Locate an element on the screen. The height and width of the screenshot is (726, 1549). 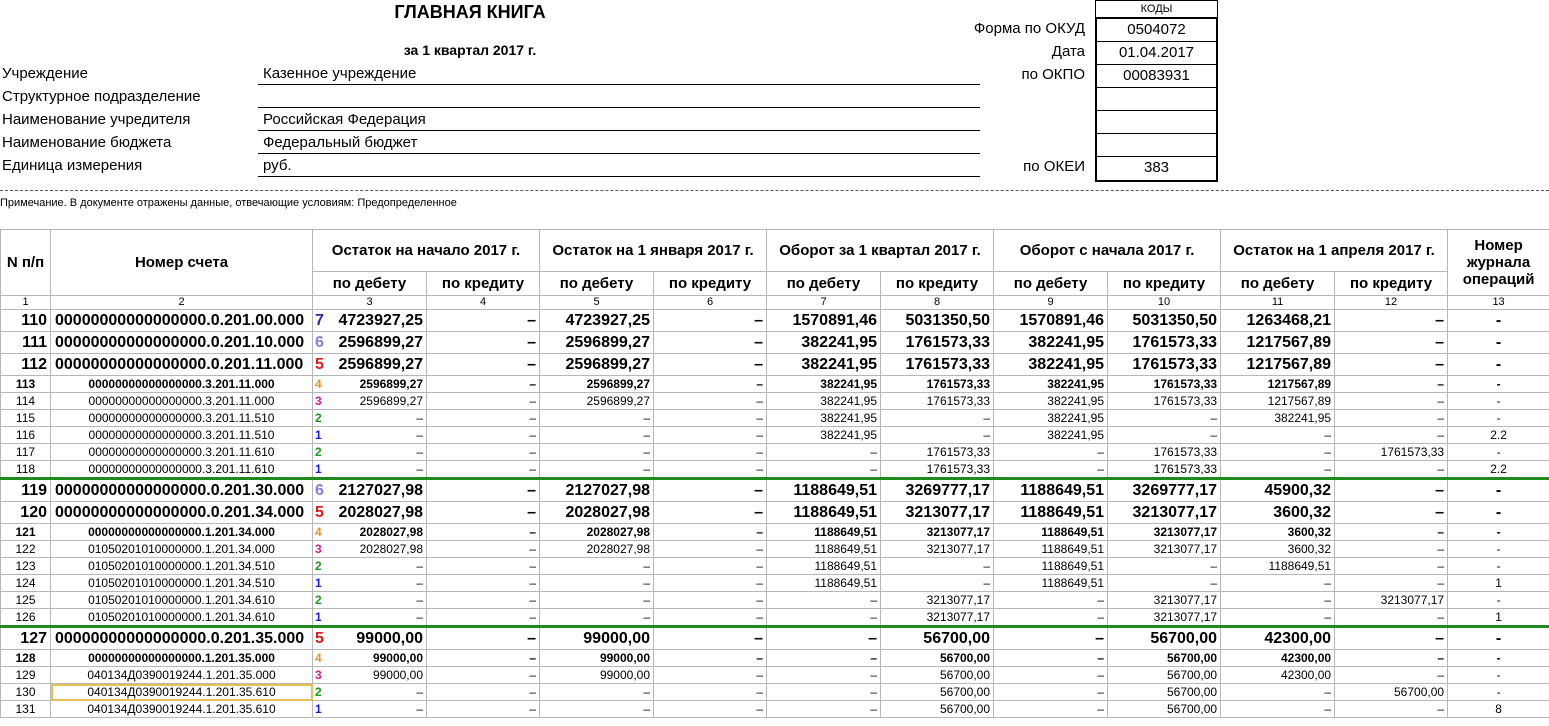
cell-ytd-credit: – is located at coordinates (1164, 566).